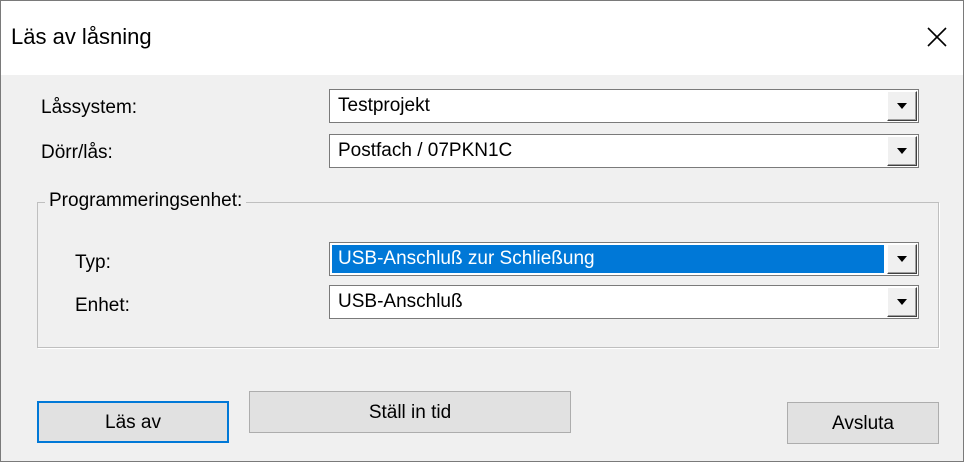  Describe the element at coordinates (81, 36) in the screenshot. I see `window-title: Läs av låsning` at that location.